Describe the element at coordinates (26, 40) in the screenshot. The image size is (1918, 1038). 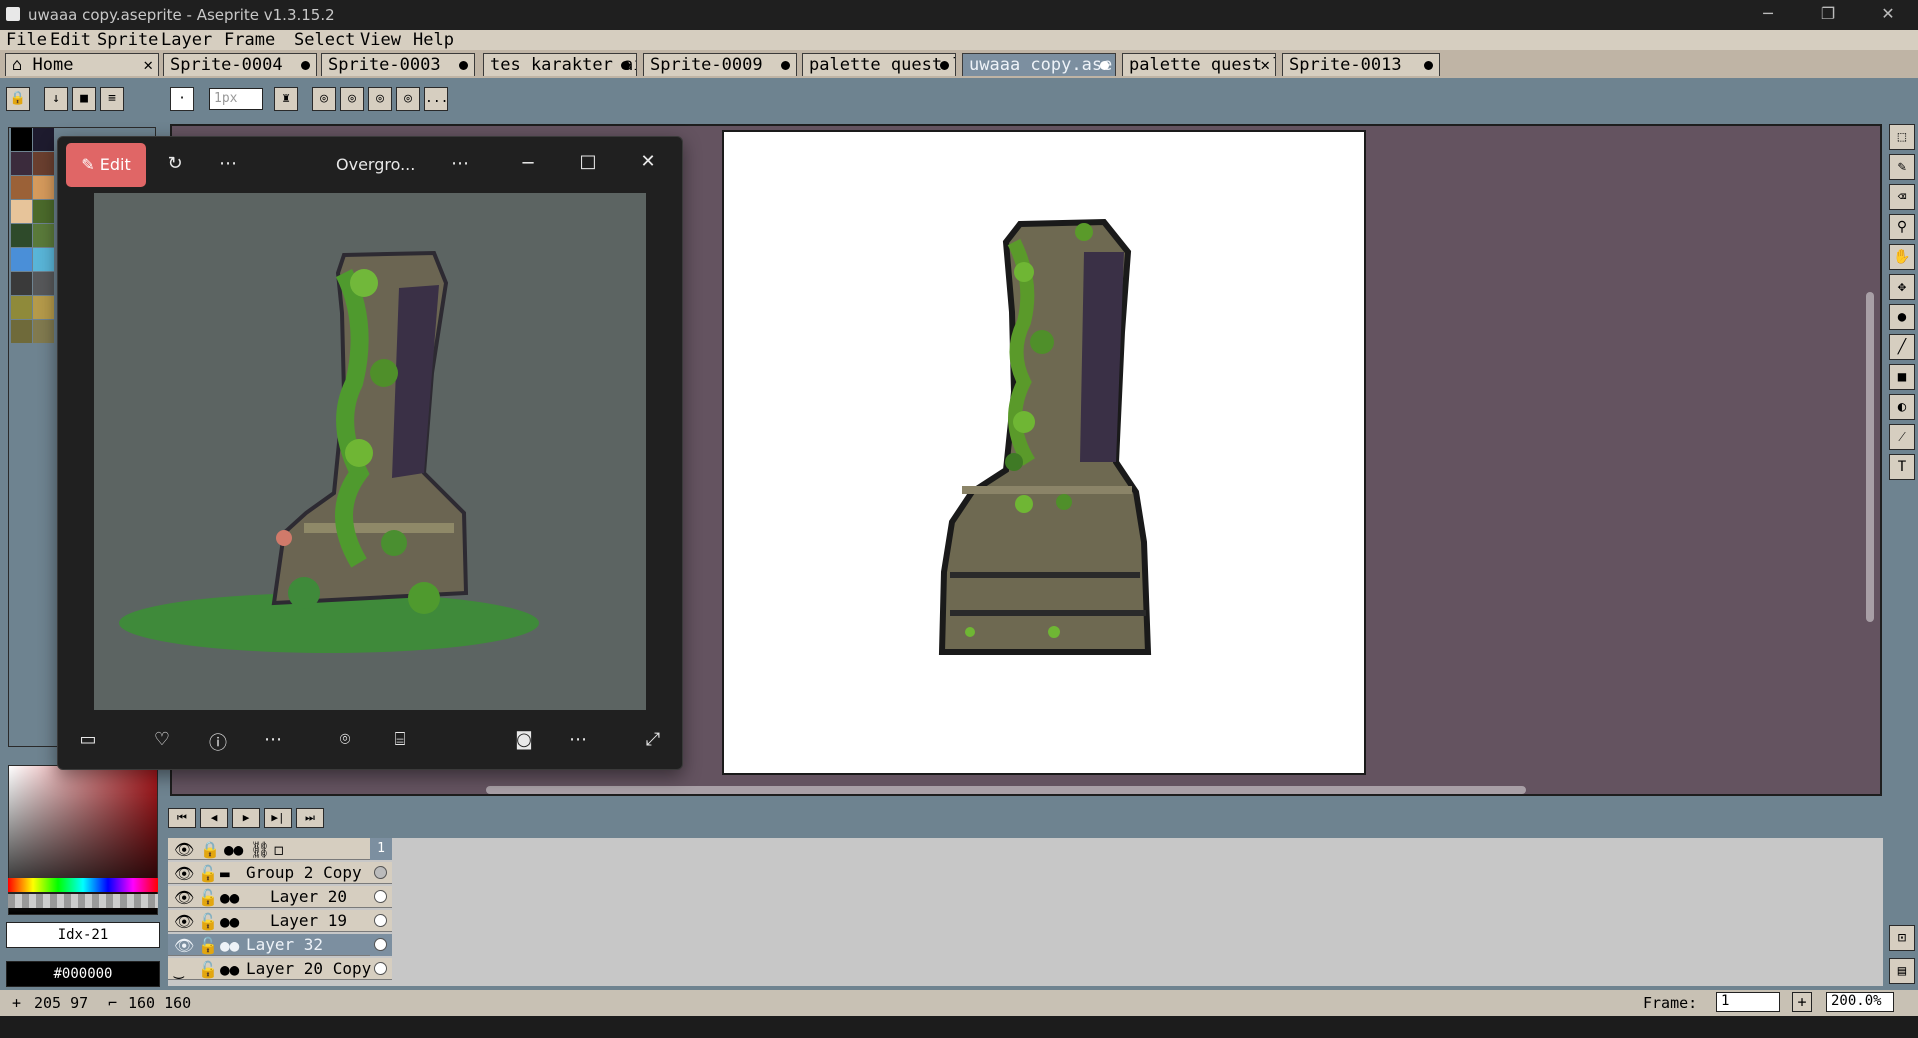
I see `menu-file: File` at that location.